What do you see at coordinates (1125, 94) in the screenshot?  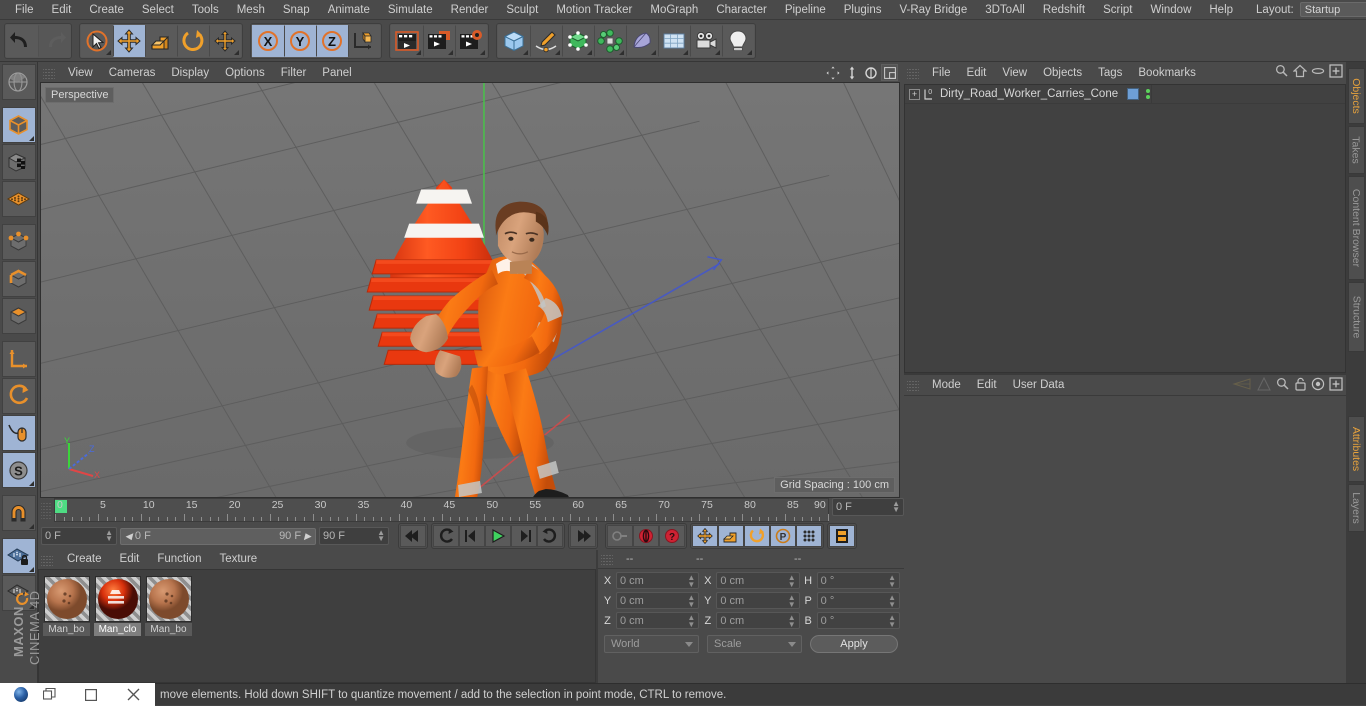 I see `object-row: + 0 Dirty_Road_Worker_Carries_Cone` at bounding box center [1125, 94].